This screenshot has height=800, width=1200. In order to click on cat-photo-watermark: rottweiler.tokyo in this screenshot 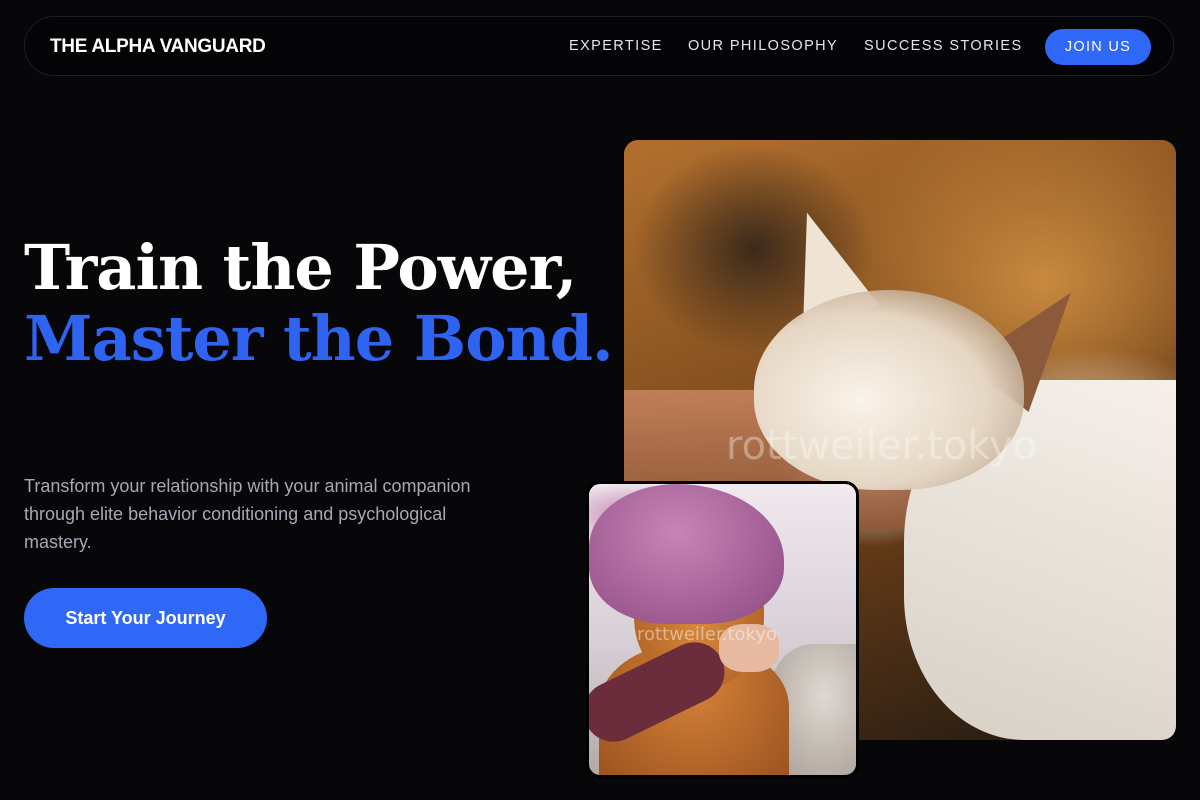, I will do `click(882, 446)`.